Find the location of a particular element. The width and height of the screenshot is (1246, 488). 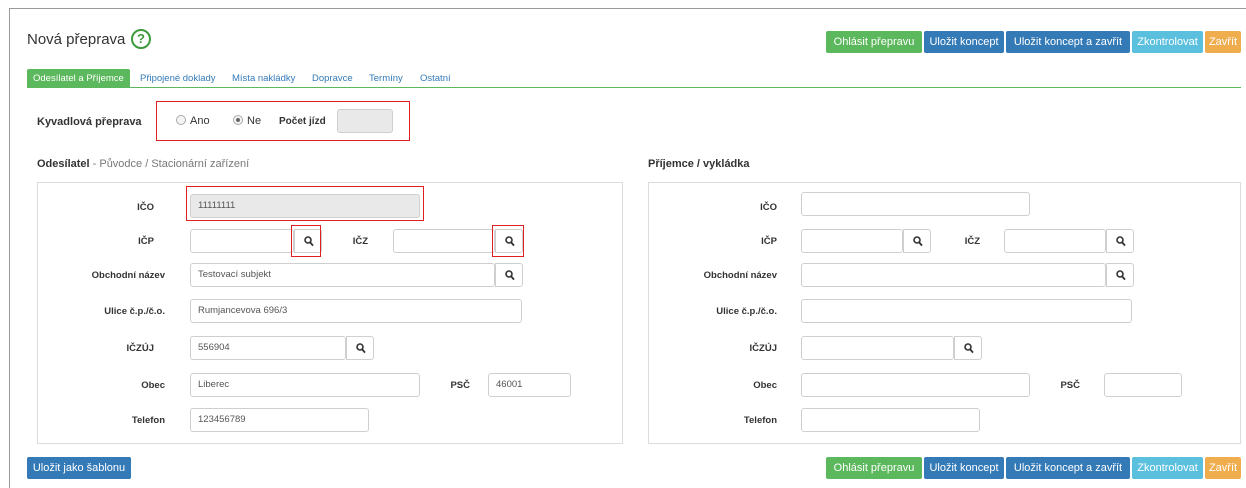

tab-sender-recipient: Odesílatel a Příjemce is located at coordinates (78, 78).